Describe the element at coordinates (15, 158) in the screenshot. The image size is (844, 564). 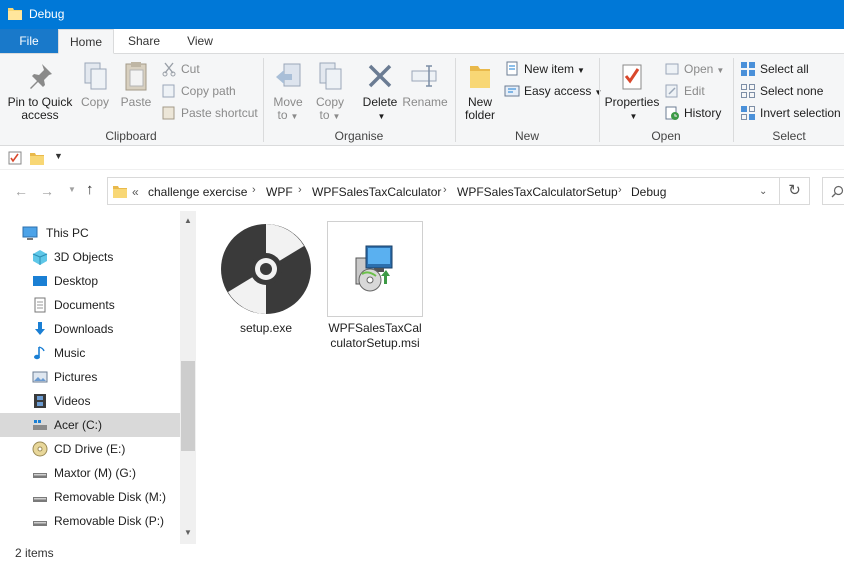
I see `properties-small-icon` at that location.